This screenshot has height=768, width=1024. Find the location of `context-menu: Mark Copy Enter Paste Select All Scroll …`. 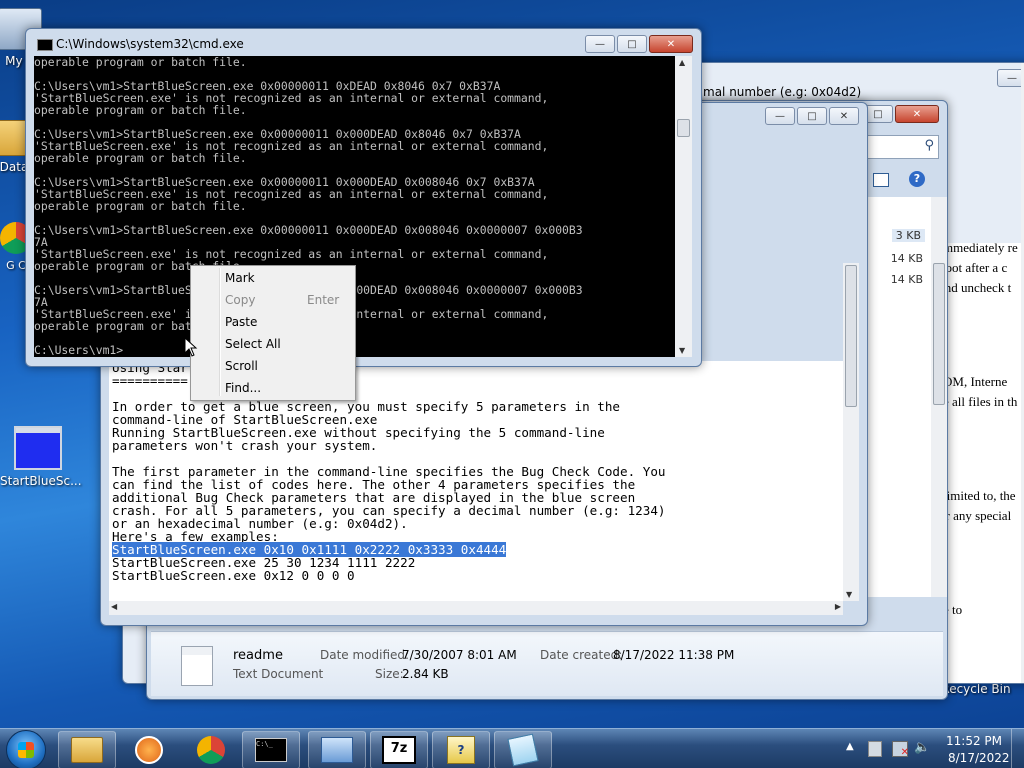

context-menu: Mark Copy Enter Paste Select All Scroll … is located at coordinates (273, 333).